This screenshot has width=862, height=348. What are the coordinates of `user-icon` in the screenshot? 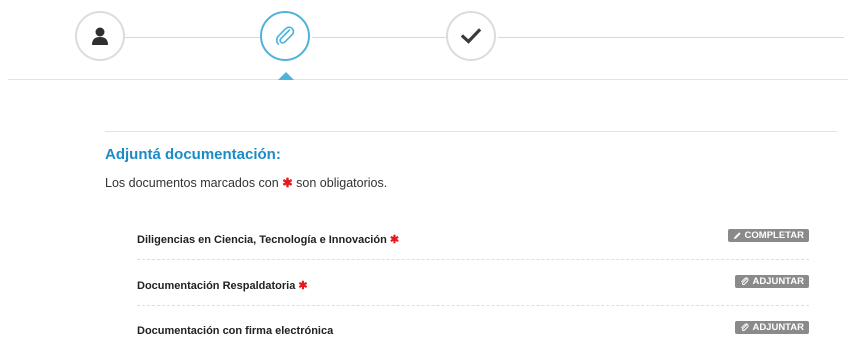 It's located at (100, 36).